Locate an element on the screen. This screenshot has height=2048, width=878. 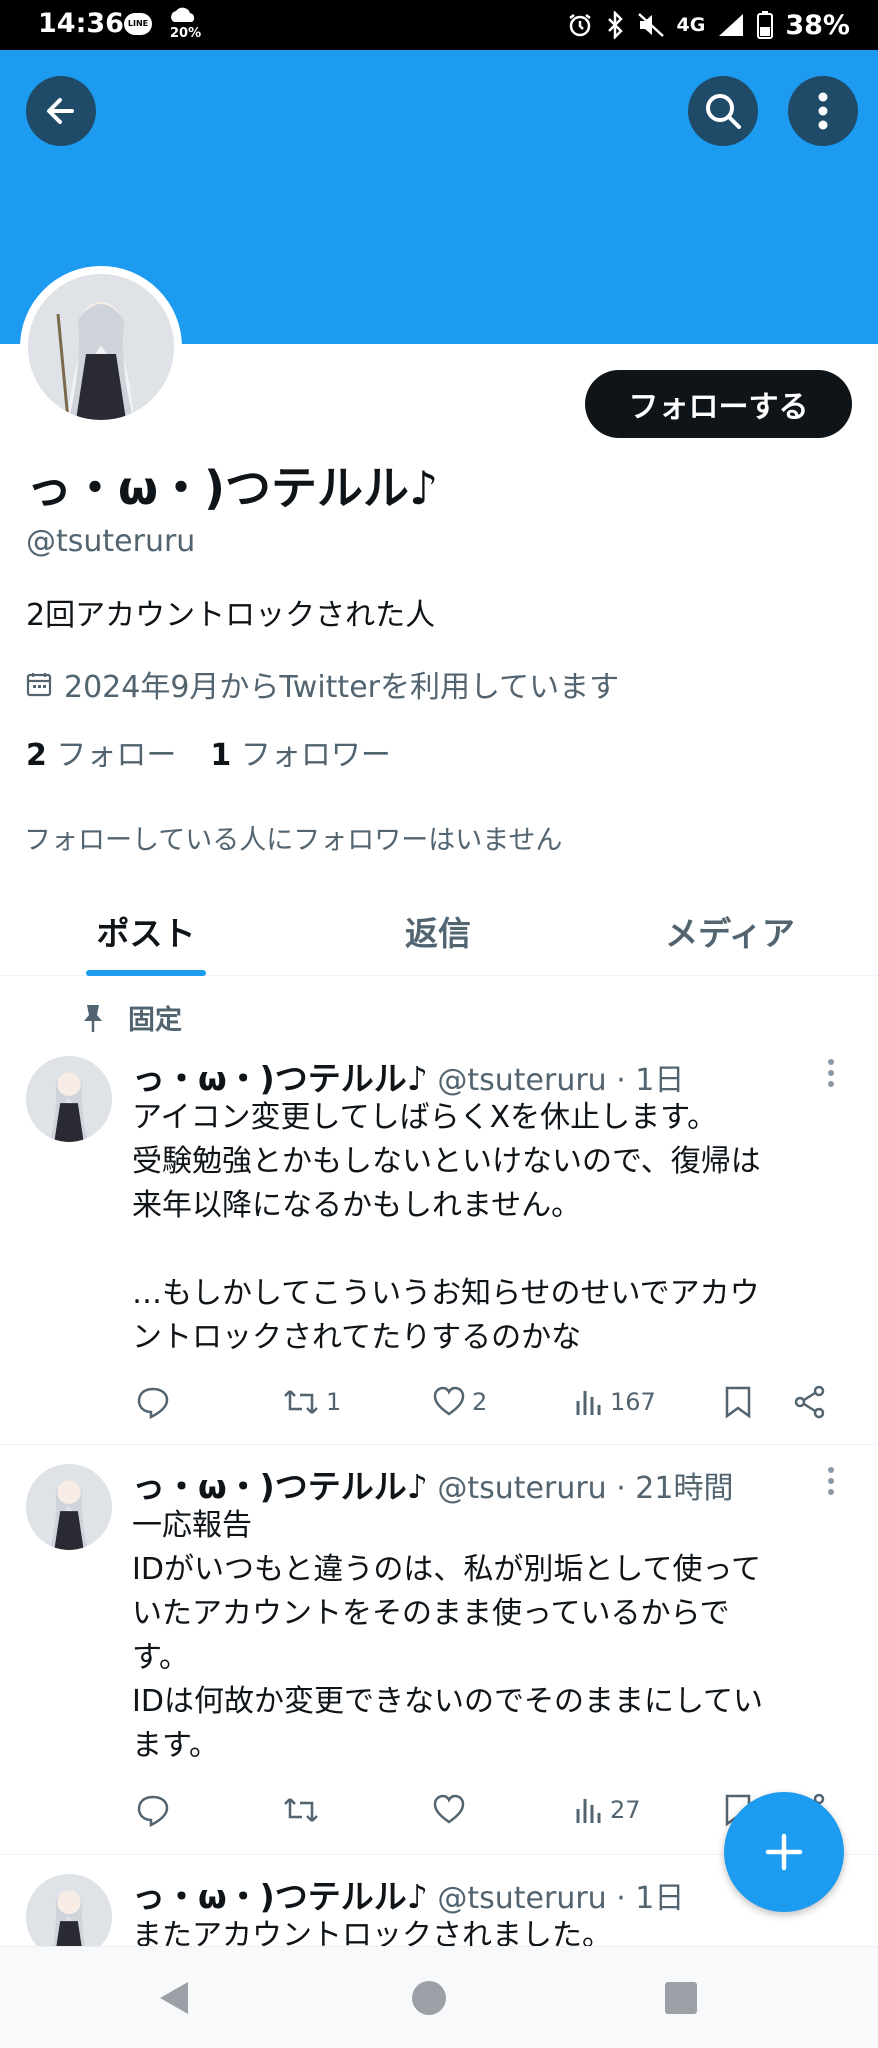
bookmark-button is located at coordinates (738, 1402).